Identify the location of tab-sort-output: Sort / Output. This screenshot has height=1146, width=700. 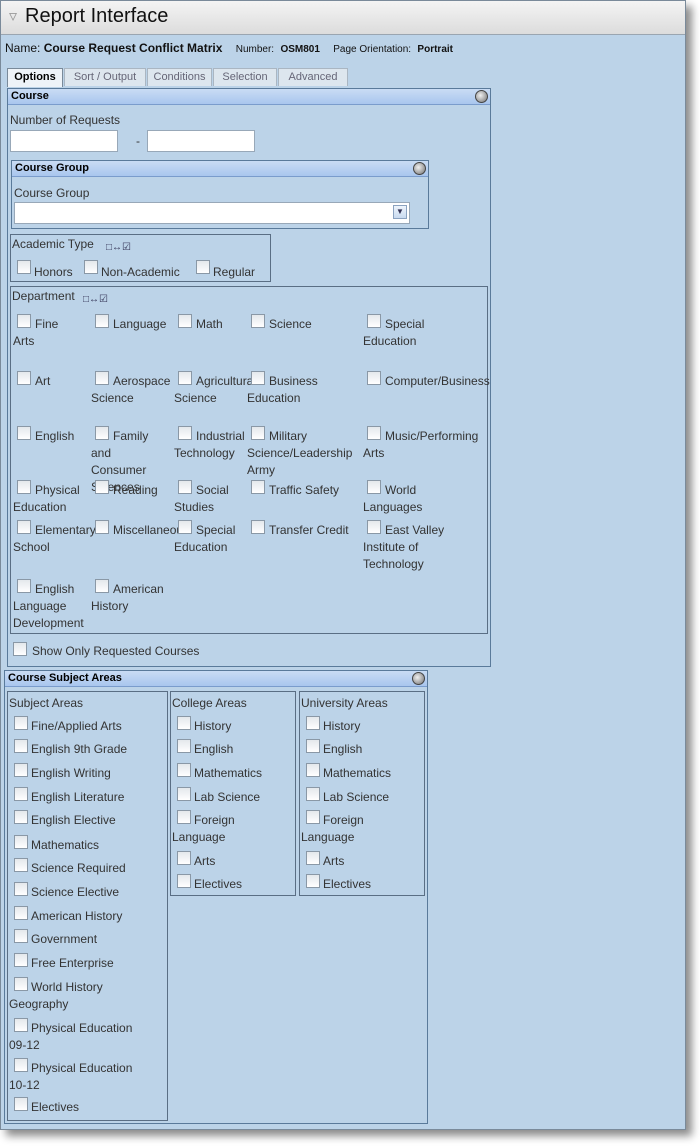
(105, 77).